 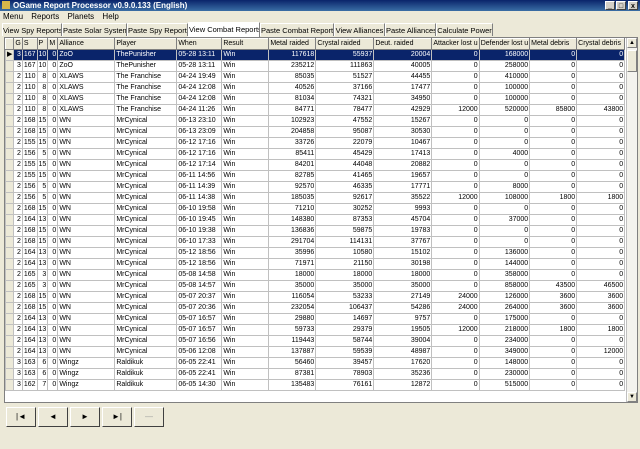 I want to click on vertical-scrollbar: ▲ ▼, so click(x=631, y=220).